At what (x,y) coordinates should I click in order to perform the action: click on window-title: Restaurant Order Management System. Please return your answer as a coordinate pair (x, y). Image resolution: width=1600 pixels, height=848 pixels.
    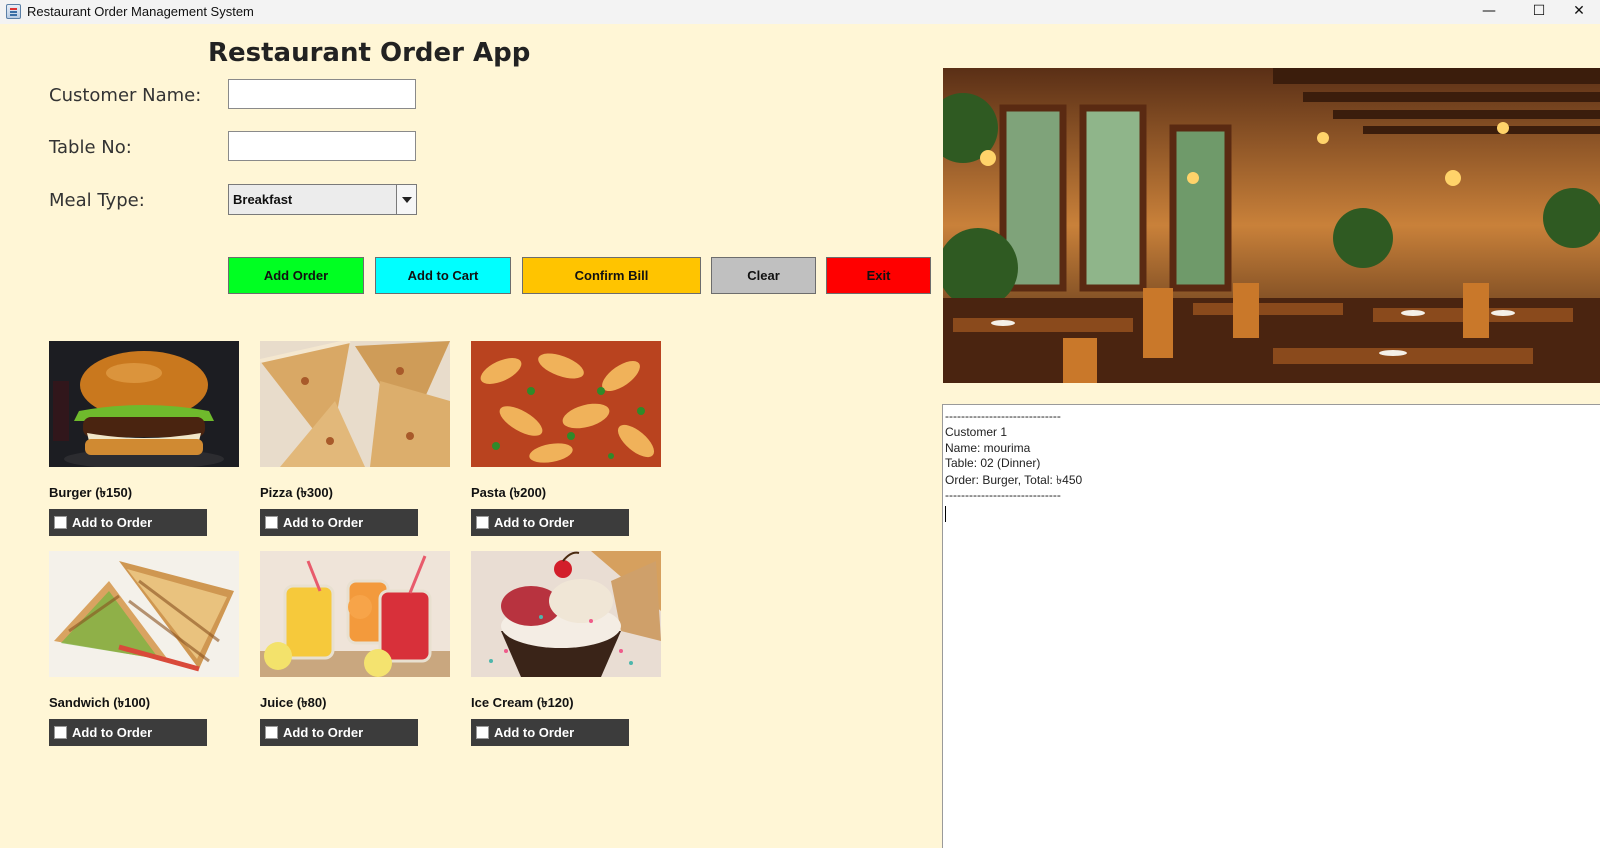
    Looking at the image, I should click on (140, 11).